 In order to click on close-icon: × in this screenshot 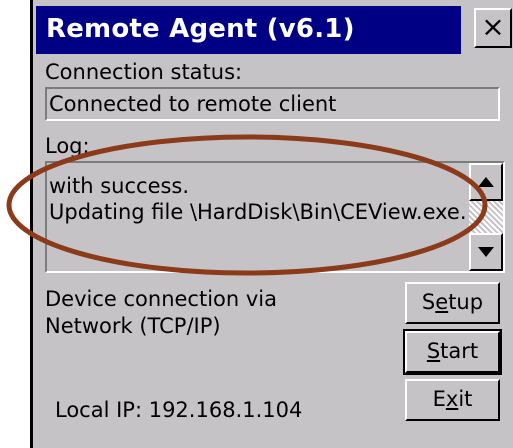, I will do `click(493, 26)`.